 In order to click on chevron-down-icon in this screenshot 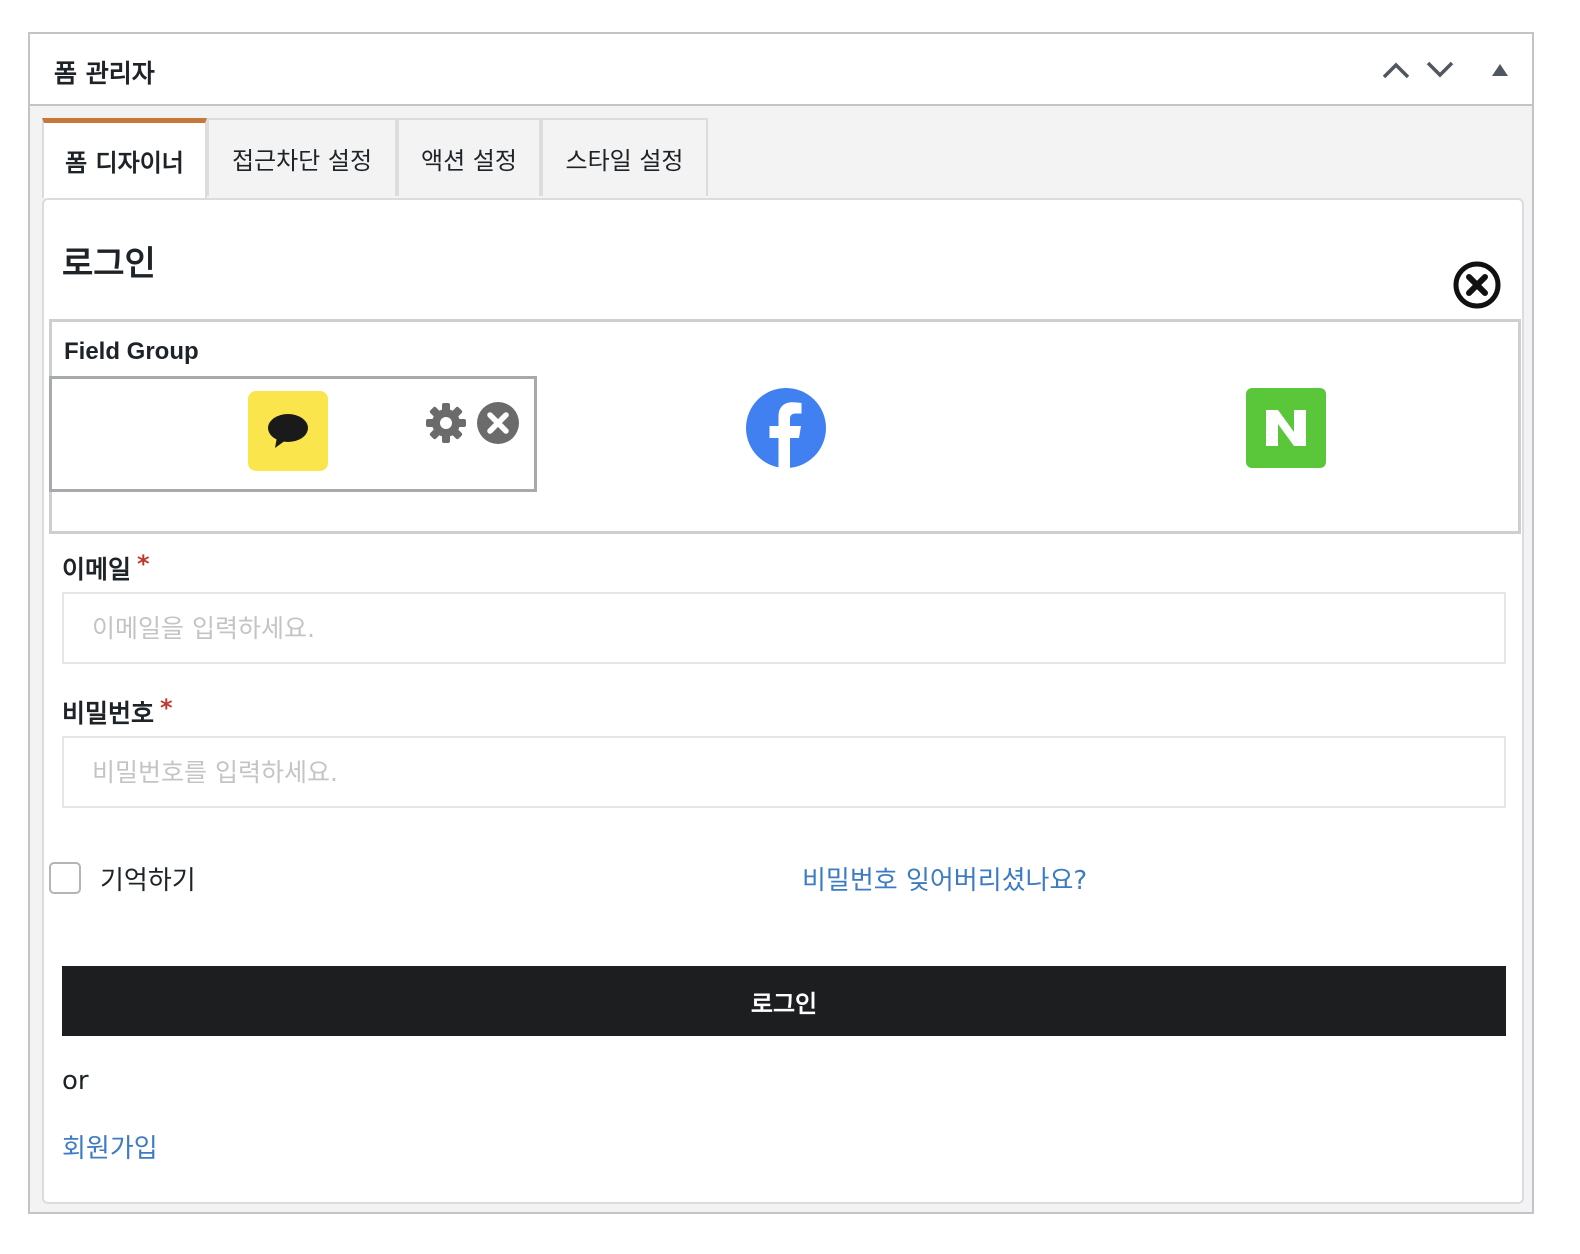, I will do `click(1440, 69)`.